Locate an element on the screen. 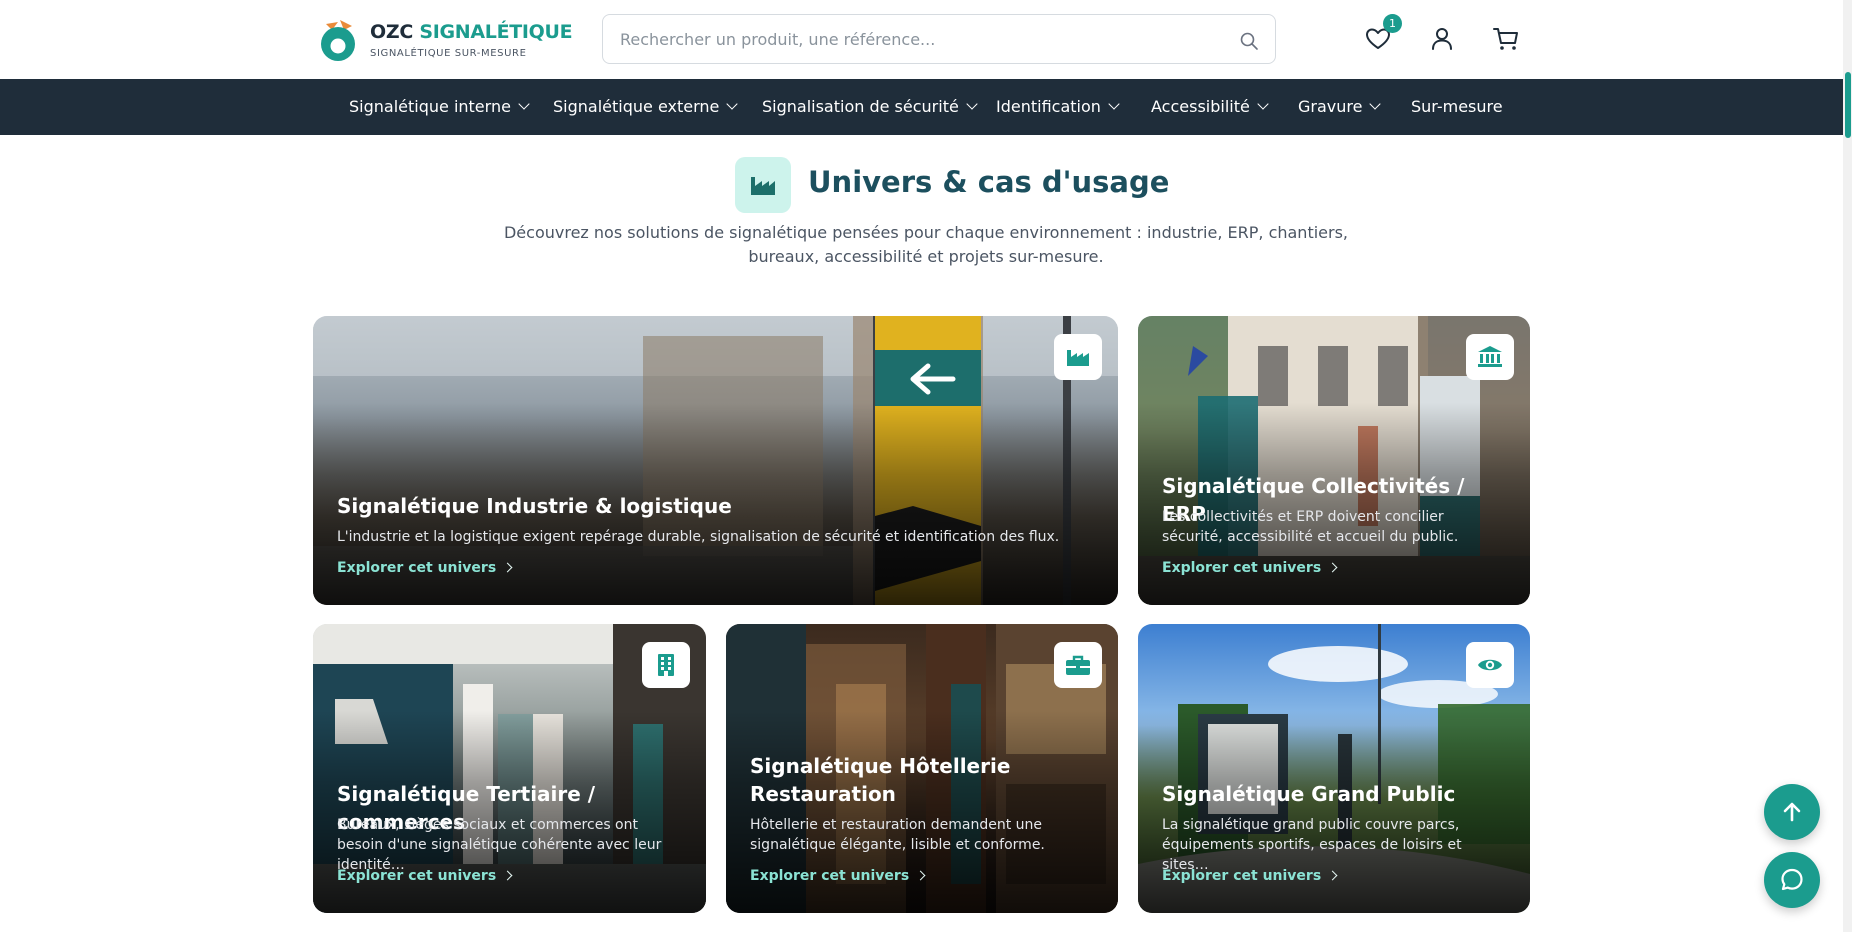 Image resolution: width=1852 pixels, height=932 pixels. arrow-up-icon is located at coordinates (1792, 812).